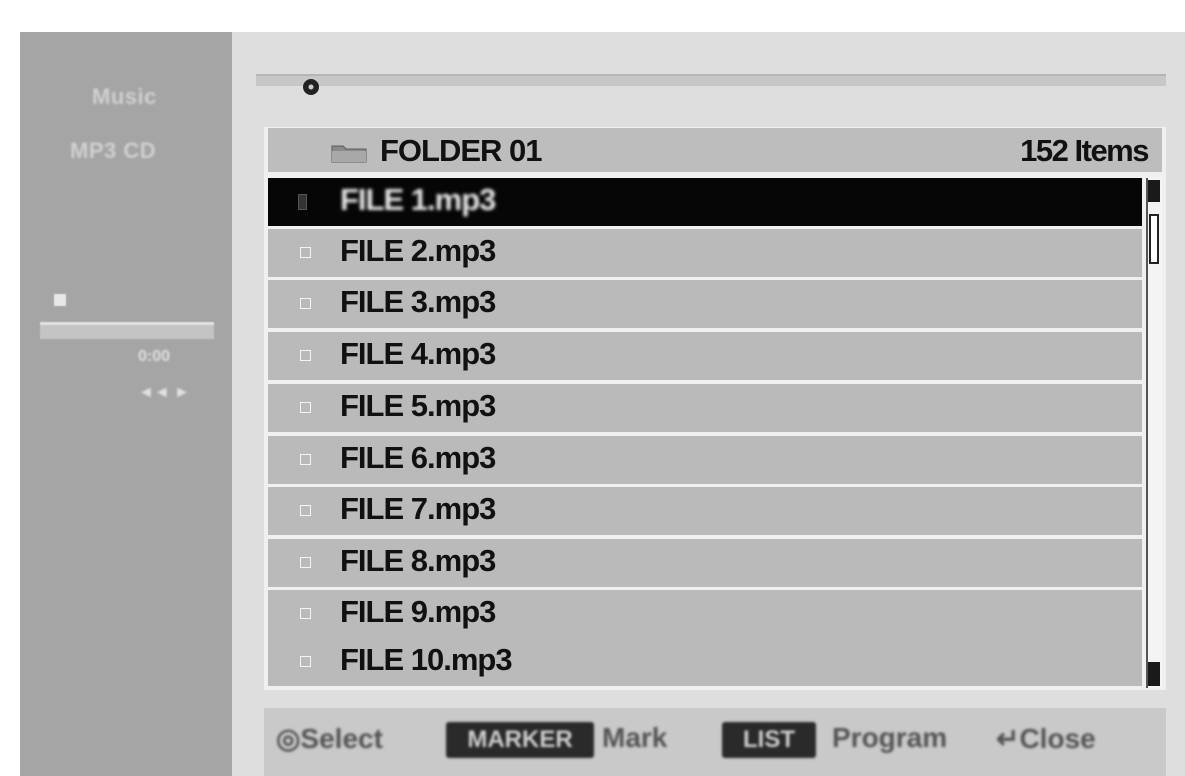 The height and width of the screenshot is (776, 1185). I want to click on file-row: FILE 7.mp3, so click(705, 511).